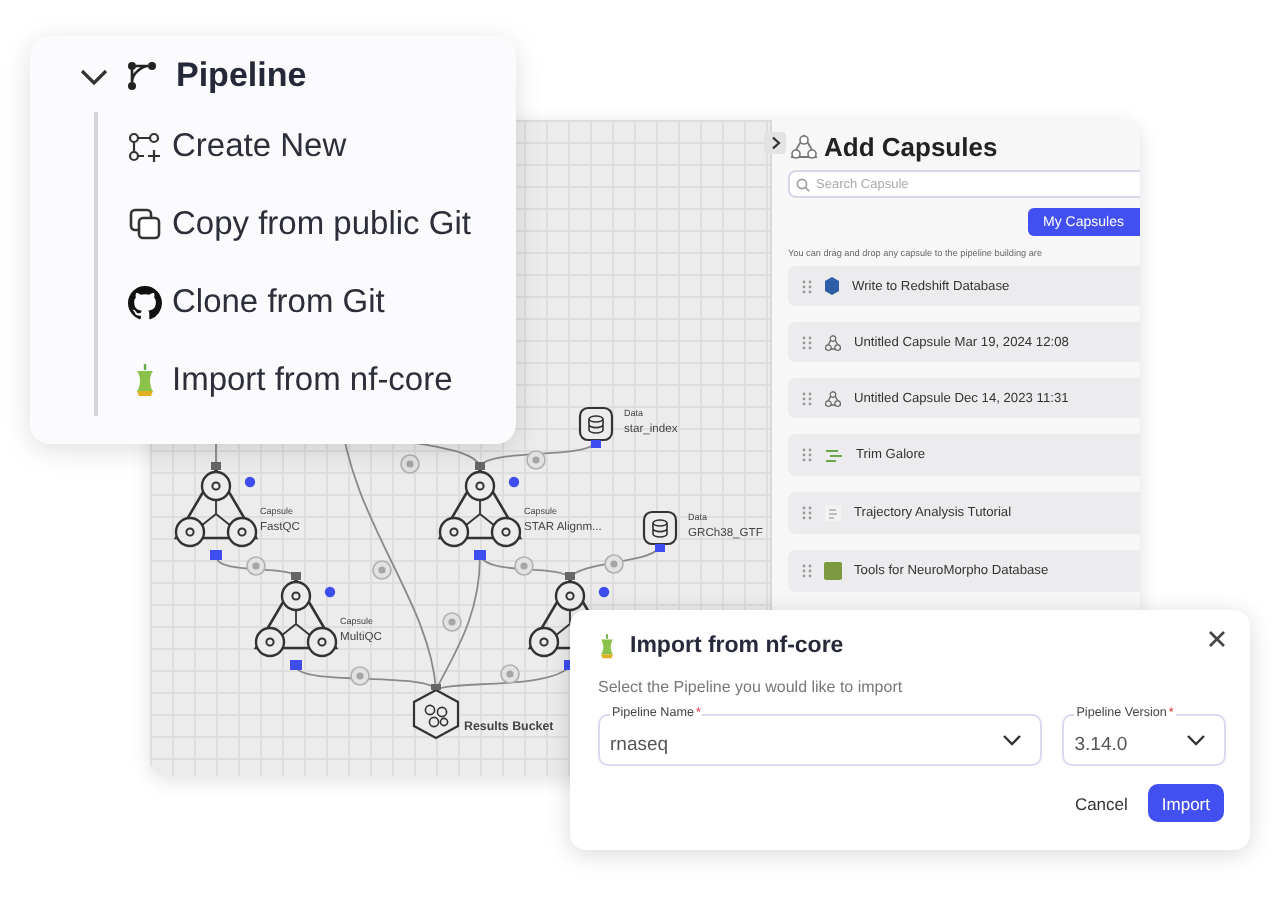 The width and height of the screenshot is (1286, 900). I want to click on menu-item: Clone from Git, so click(322, 302).